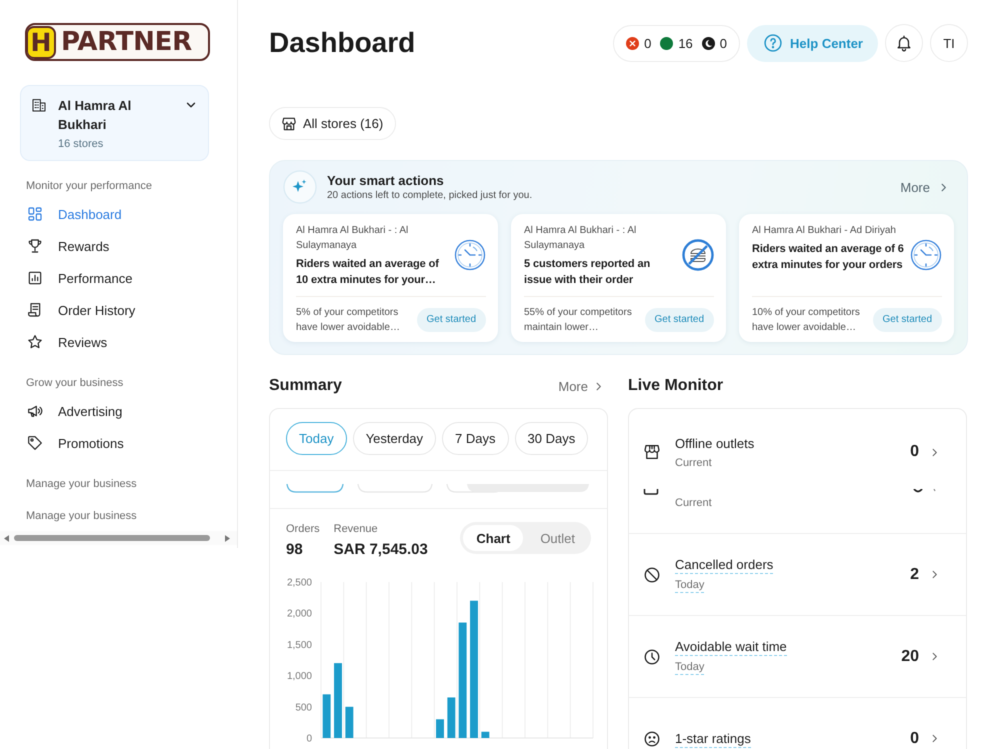 The width and height of the screenshot is (1000, 749). I want to click on stat-value: 98, so click(295, 550).